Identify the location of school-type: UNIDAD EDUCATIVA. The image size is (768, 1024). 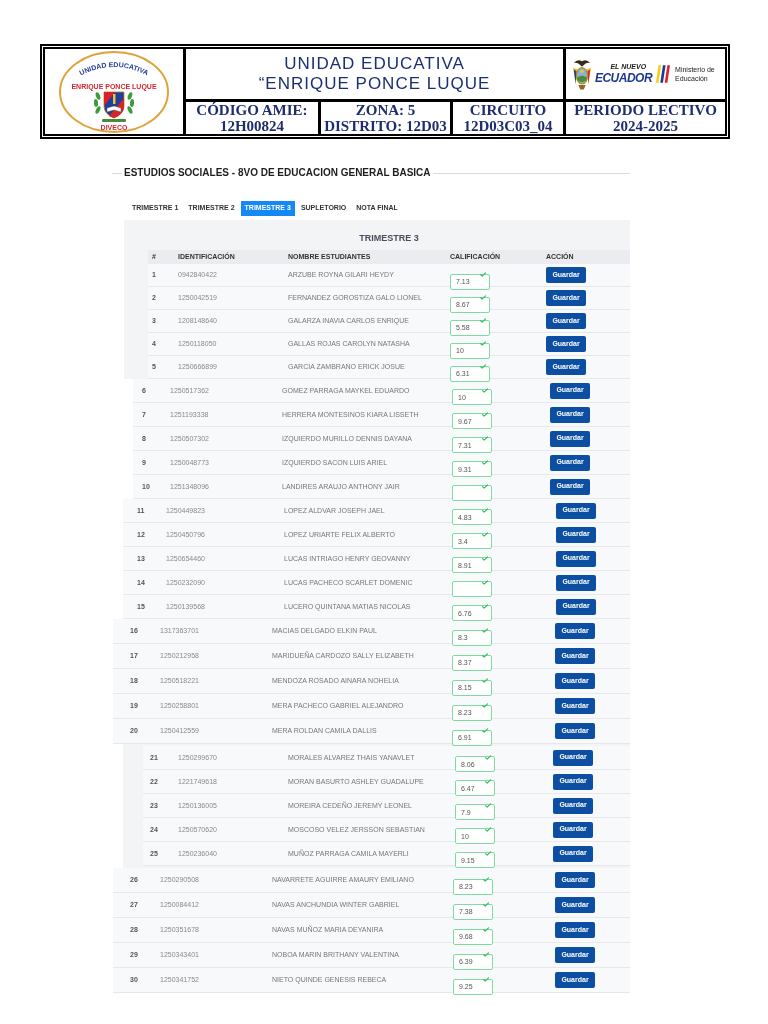
(374, 64).